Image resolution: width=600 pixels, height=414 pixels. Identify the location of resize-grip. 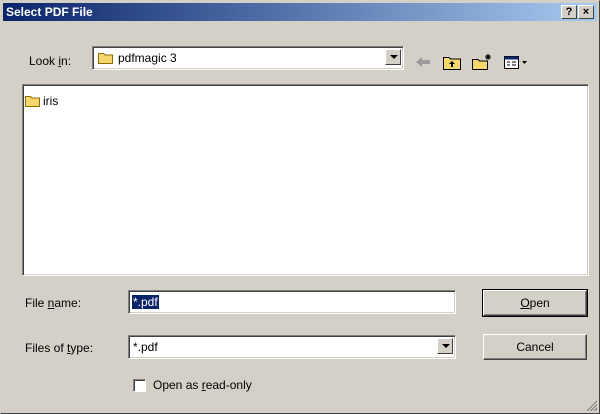
(591, 405).